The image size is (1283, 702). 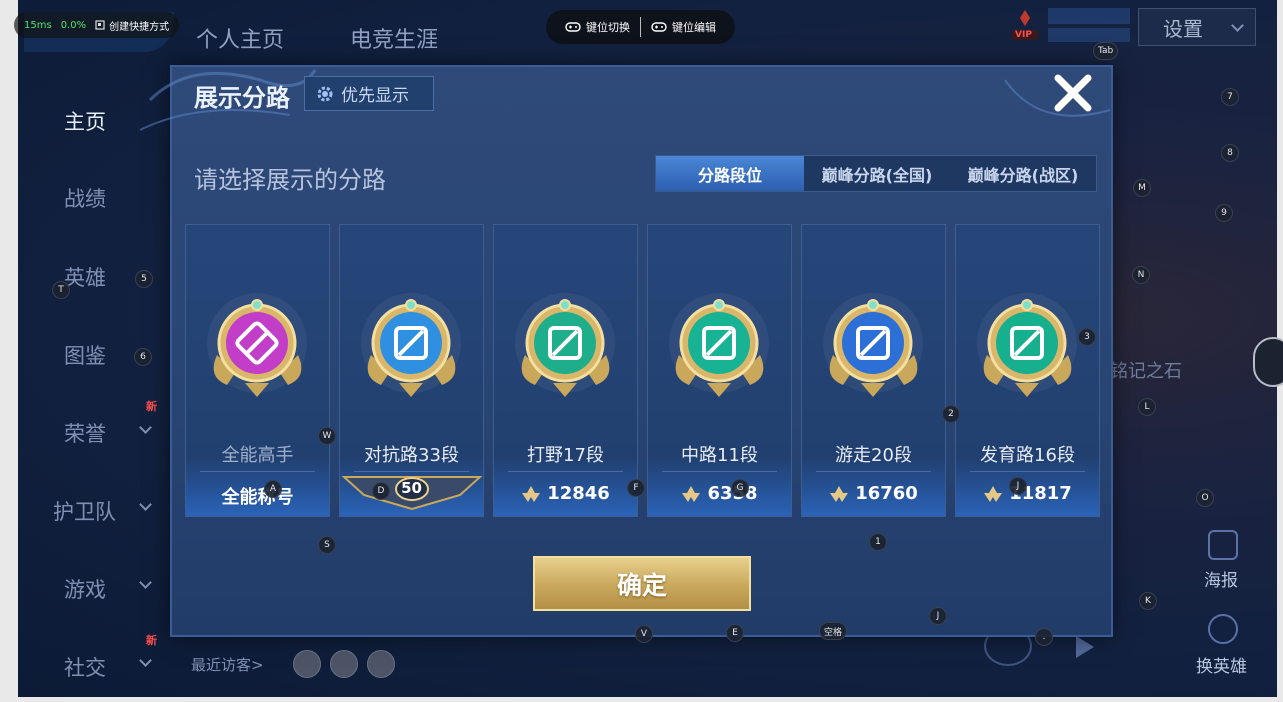 I want to click on shortcut-button: 创建快捷方式, so click(x=132, y=25).